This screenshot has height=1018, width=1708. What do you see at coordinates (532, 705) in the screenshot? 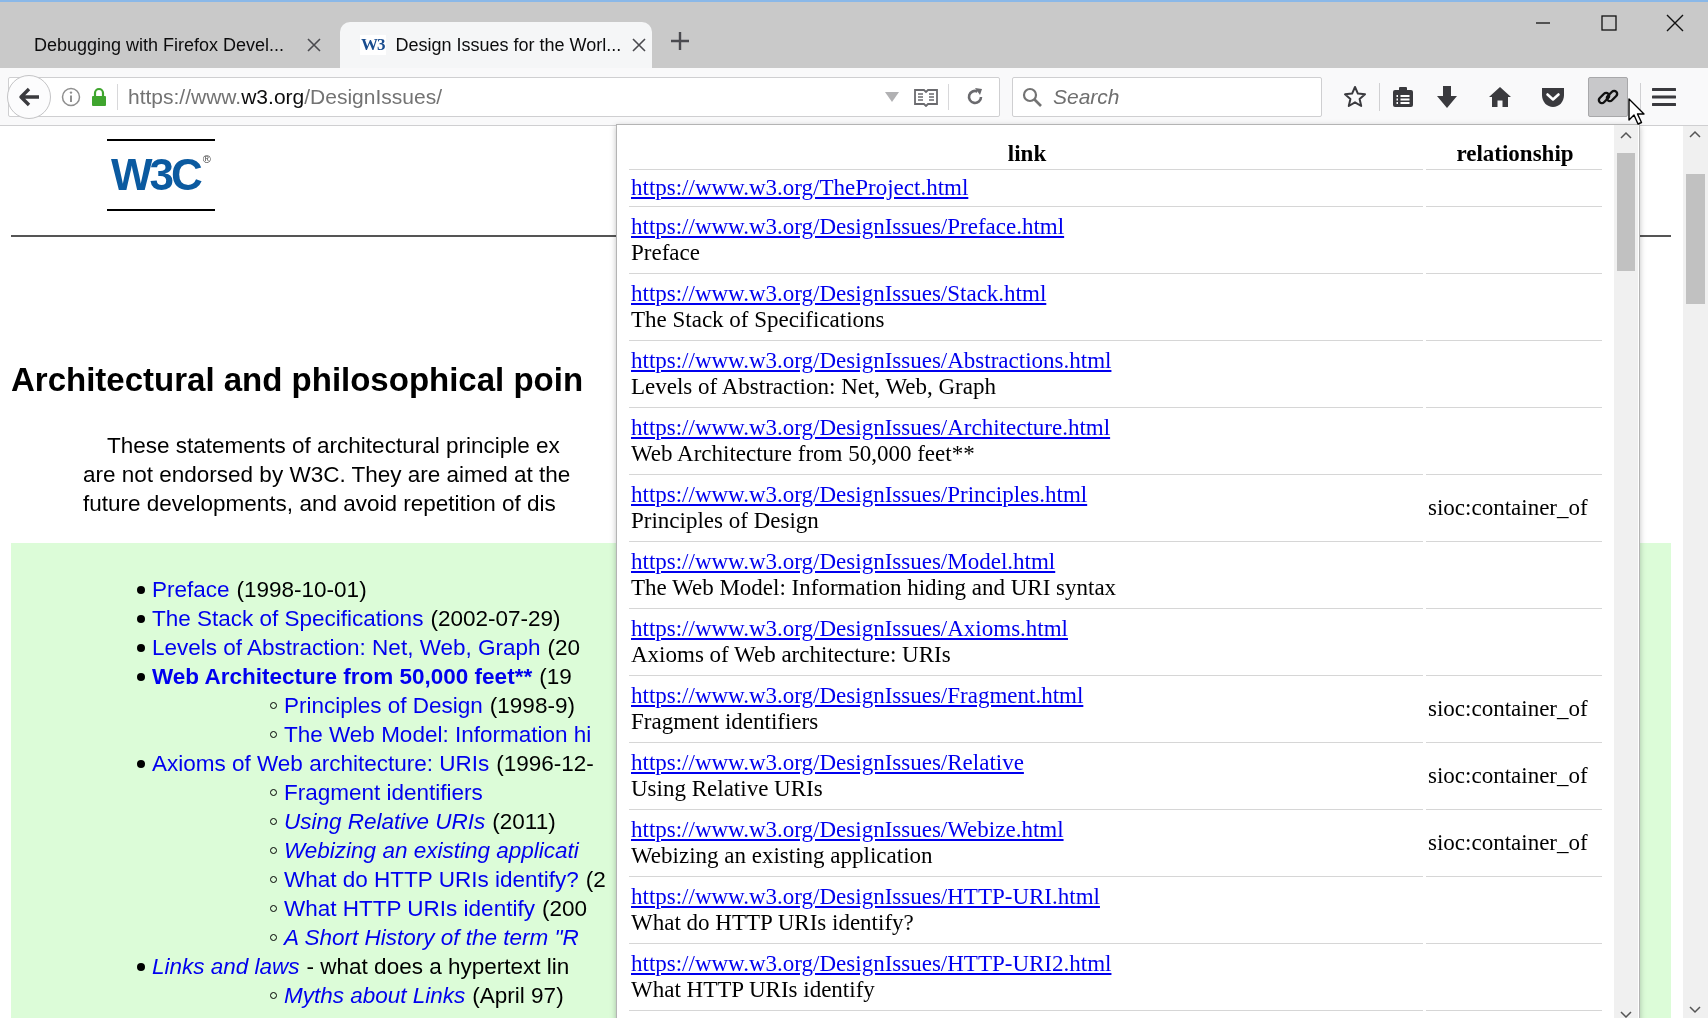
I see `date-note: (1998-9)` at bounding box center [532, 705].